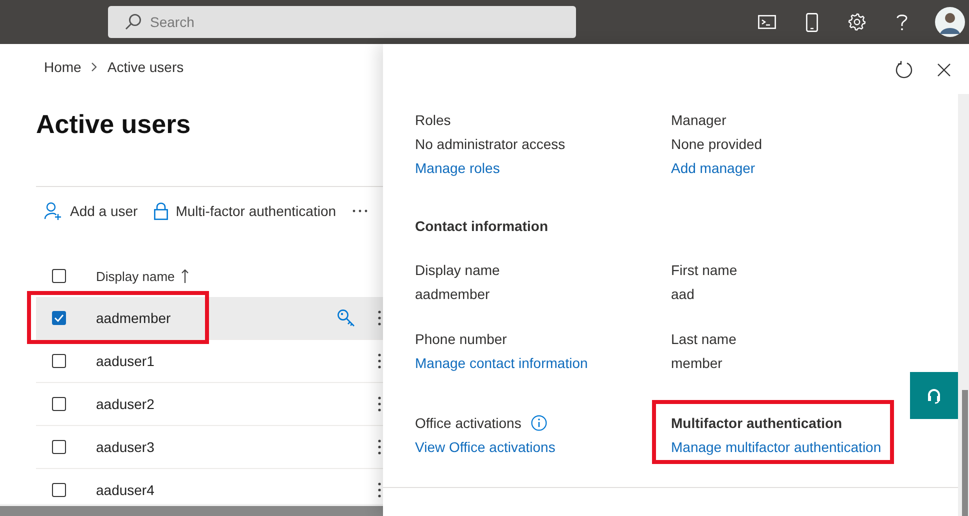  What do you see at coordinates (461, 339) in the screenshot?
I see `field-label: Phone number` at bounding box center [461, 339].